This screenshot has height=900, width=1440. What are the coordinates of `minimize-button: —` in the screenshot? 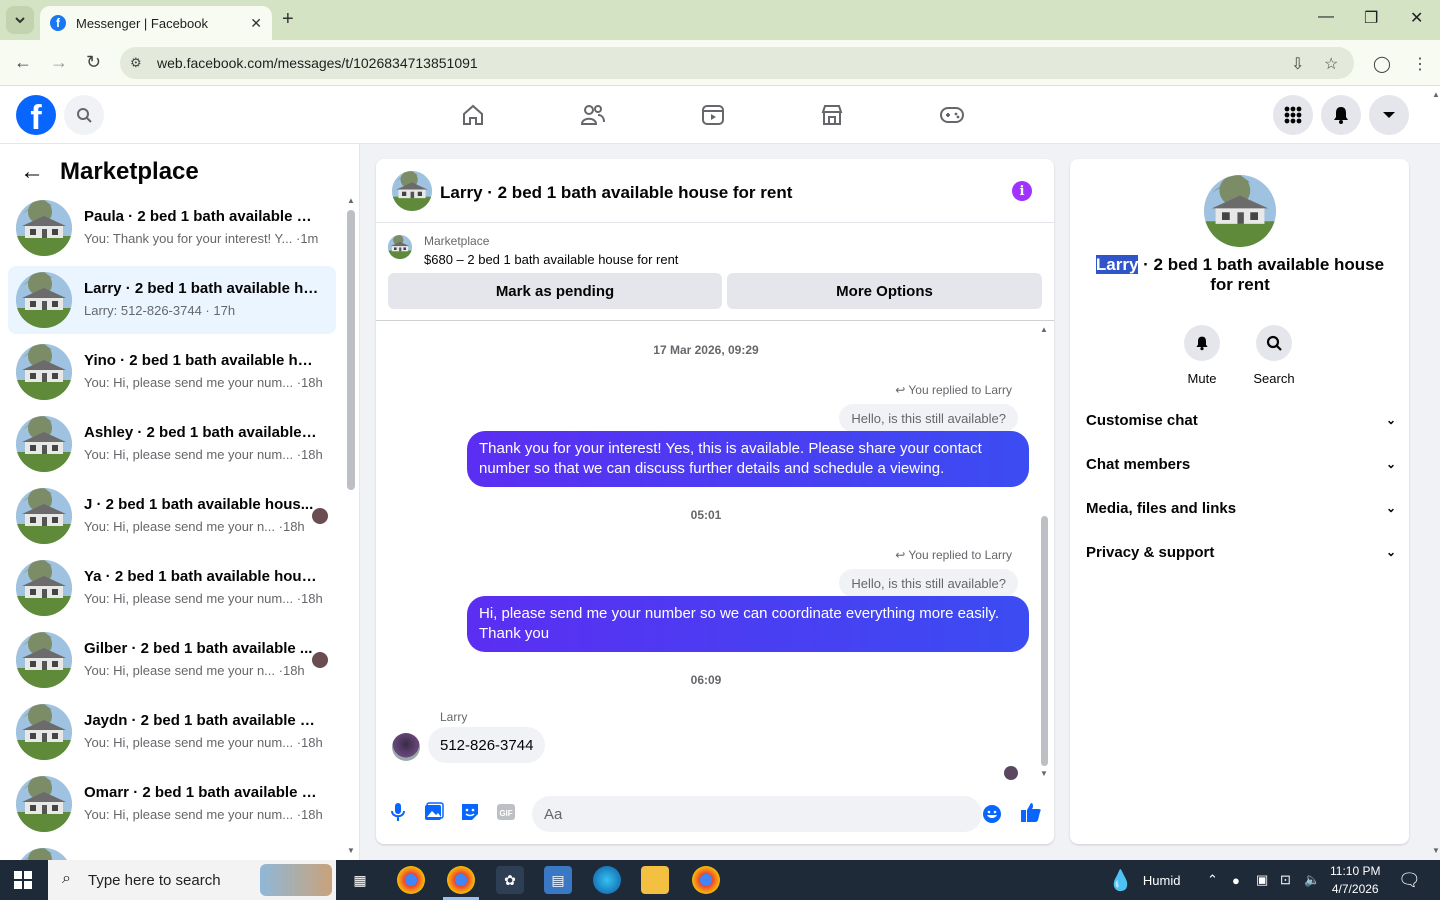 It's located at (1326, 17).